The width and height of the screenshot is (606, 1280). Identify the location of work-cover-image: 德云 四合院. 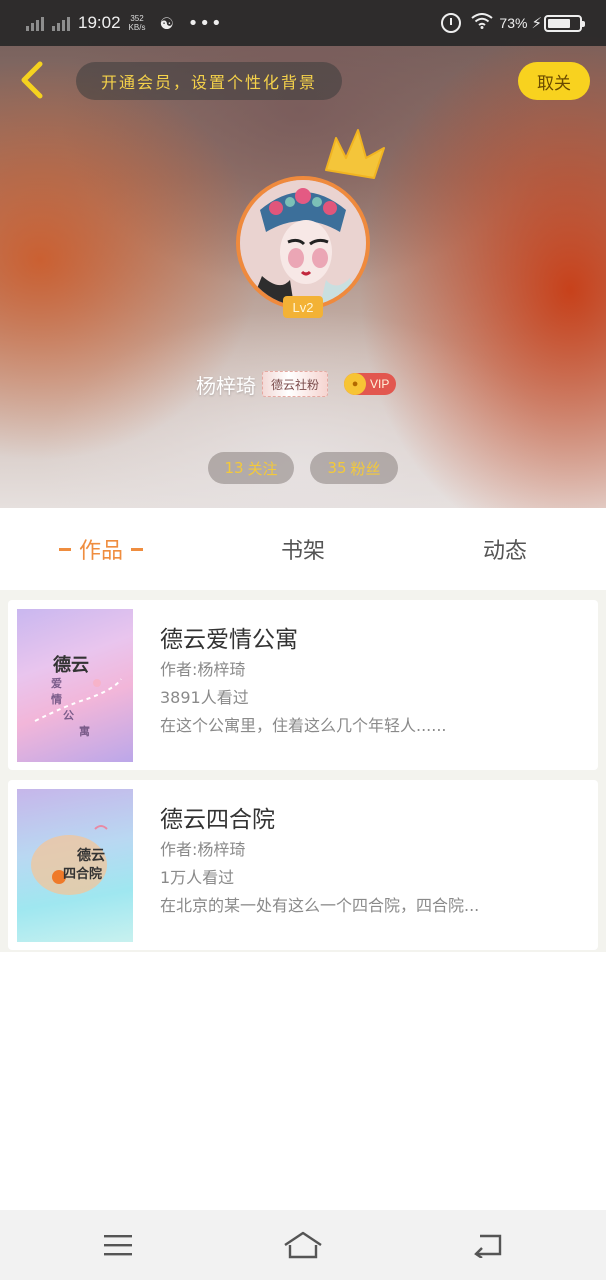
(75, 865).